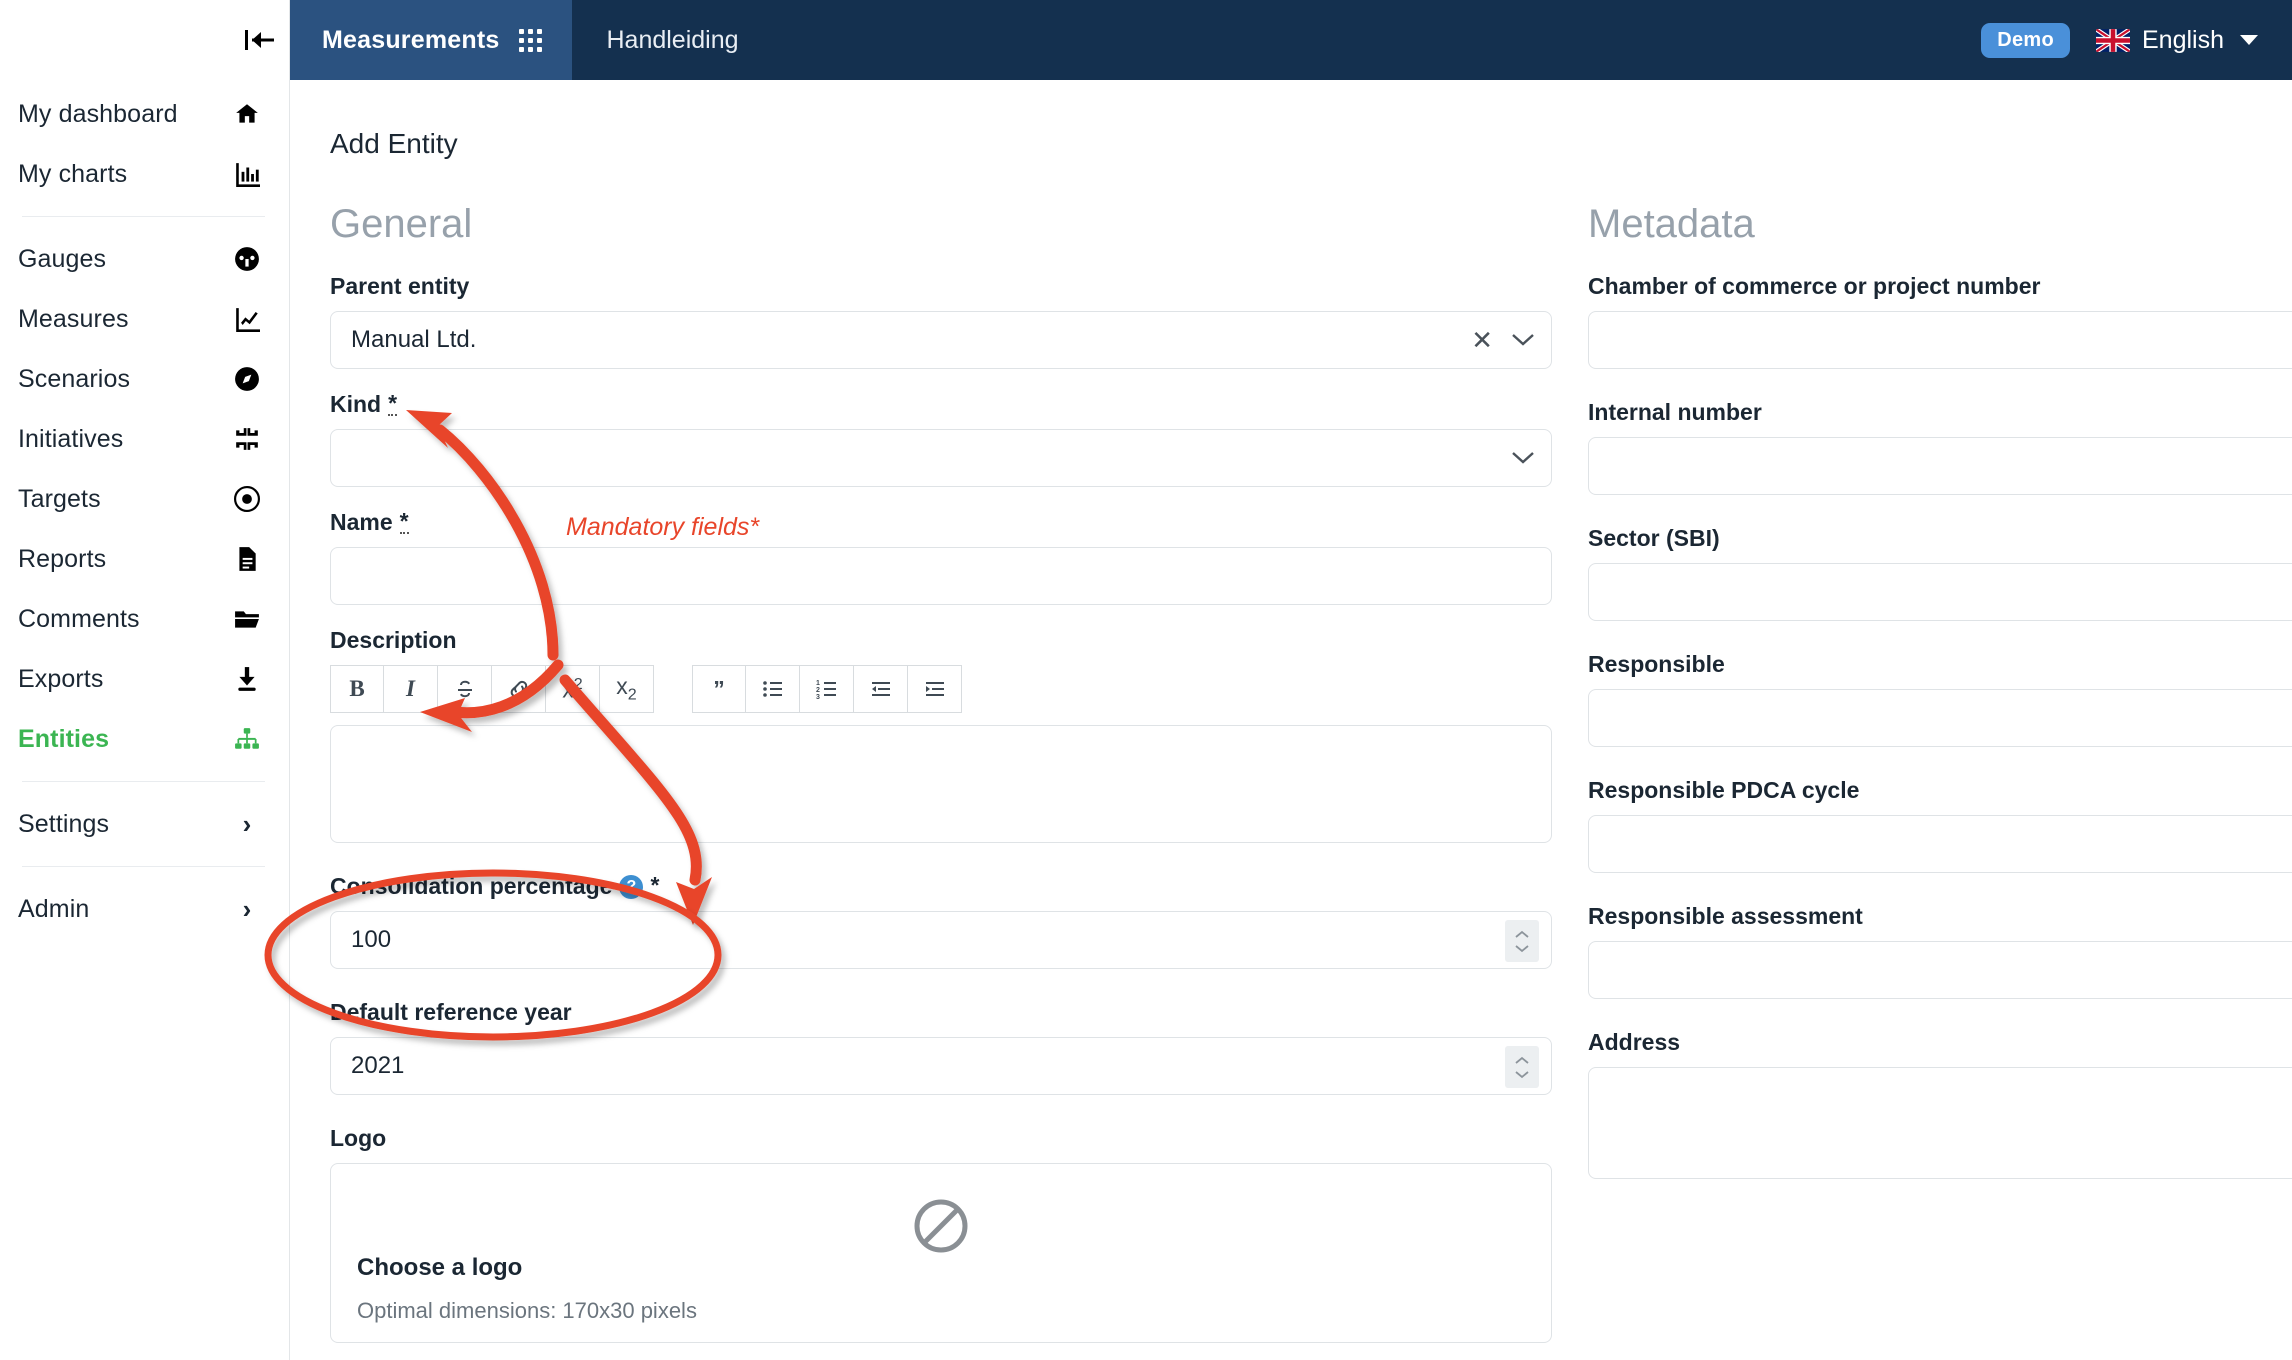 The height and width of the screenshot is (1360, 2292). I want to click on sector-sbi-input, so click(1940, 592).